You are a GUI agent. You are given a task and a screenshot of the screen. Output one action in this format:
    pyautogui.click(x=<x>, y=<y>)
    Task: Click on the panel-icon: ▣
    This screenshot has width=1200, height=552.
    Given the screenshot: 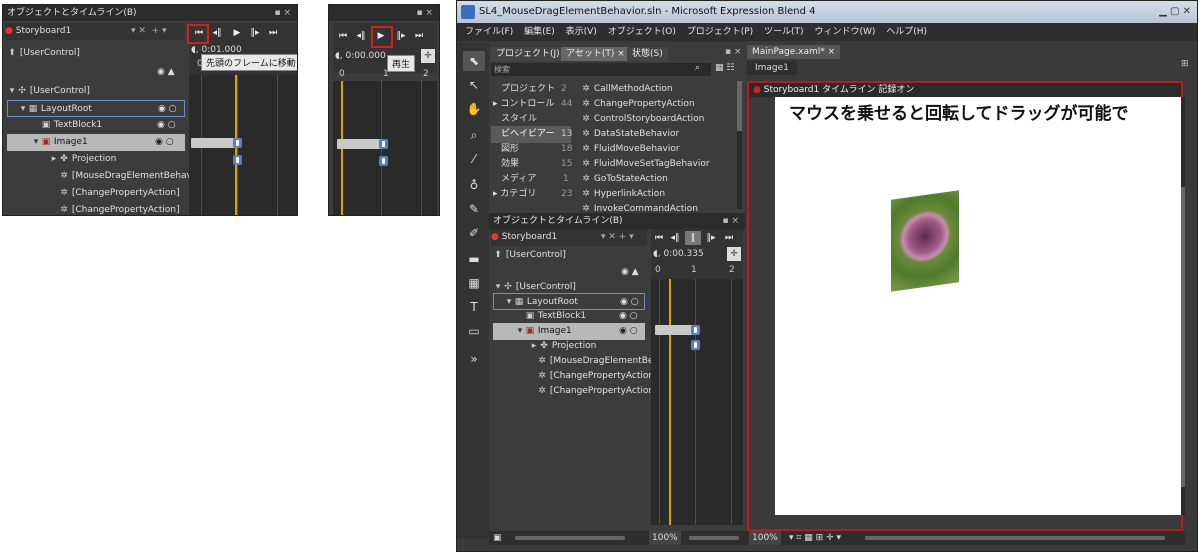 What is the action you would take?
    pyautogui.click(x=497, y=538)
    